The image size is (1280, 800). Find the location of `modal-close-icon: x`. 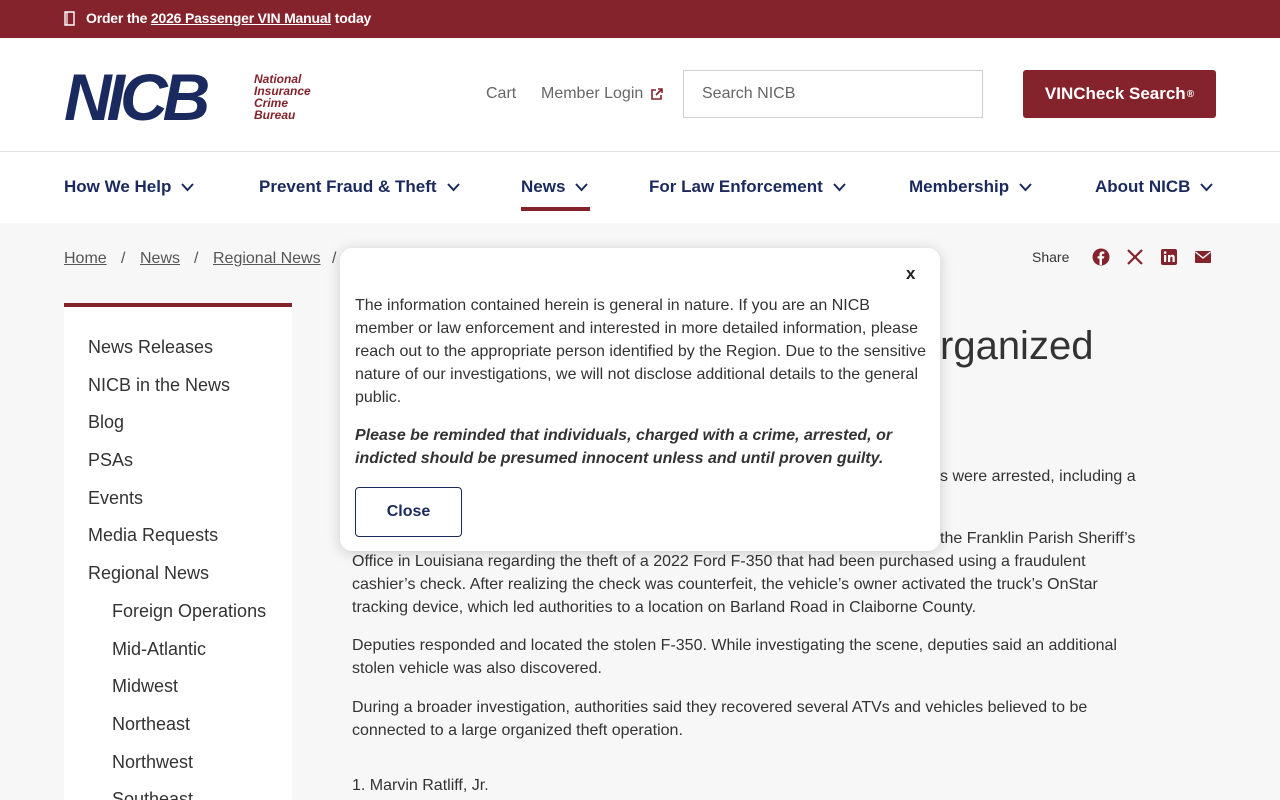

modal-close-icon: x is located at coordinates (910, 274).